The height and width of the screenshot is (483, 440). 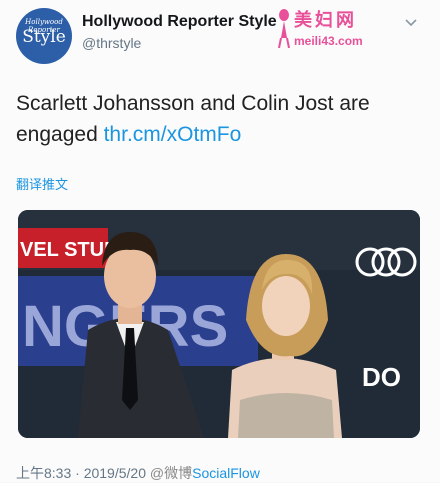 What do you see at coordinates (328, 41) in the screenshot?
I see `watermark-url: meili43.com` at bounding box center [328, 41].